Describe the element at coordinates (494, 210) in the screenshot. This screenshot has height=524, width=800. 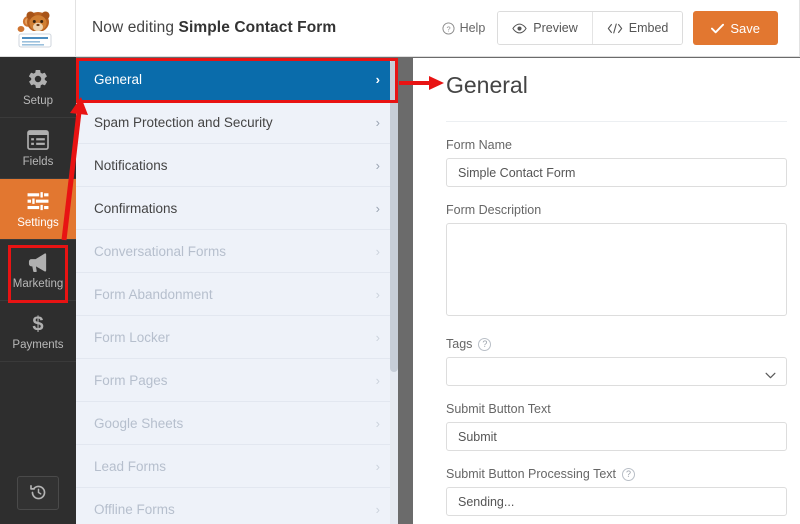
I see `form-description-label-text: Form Description` at that location.